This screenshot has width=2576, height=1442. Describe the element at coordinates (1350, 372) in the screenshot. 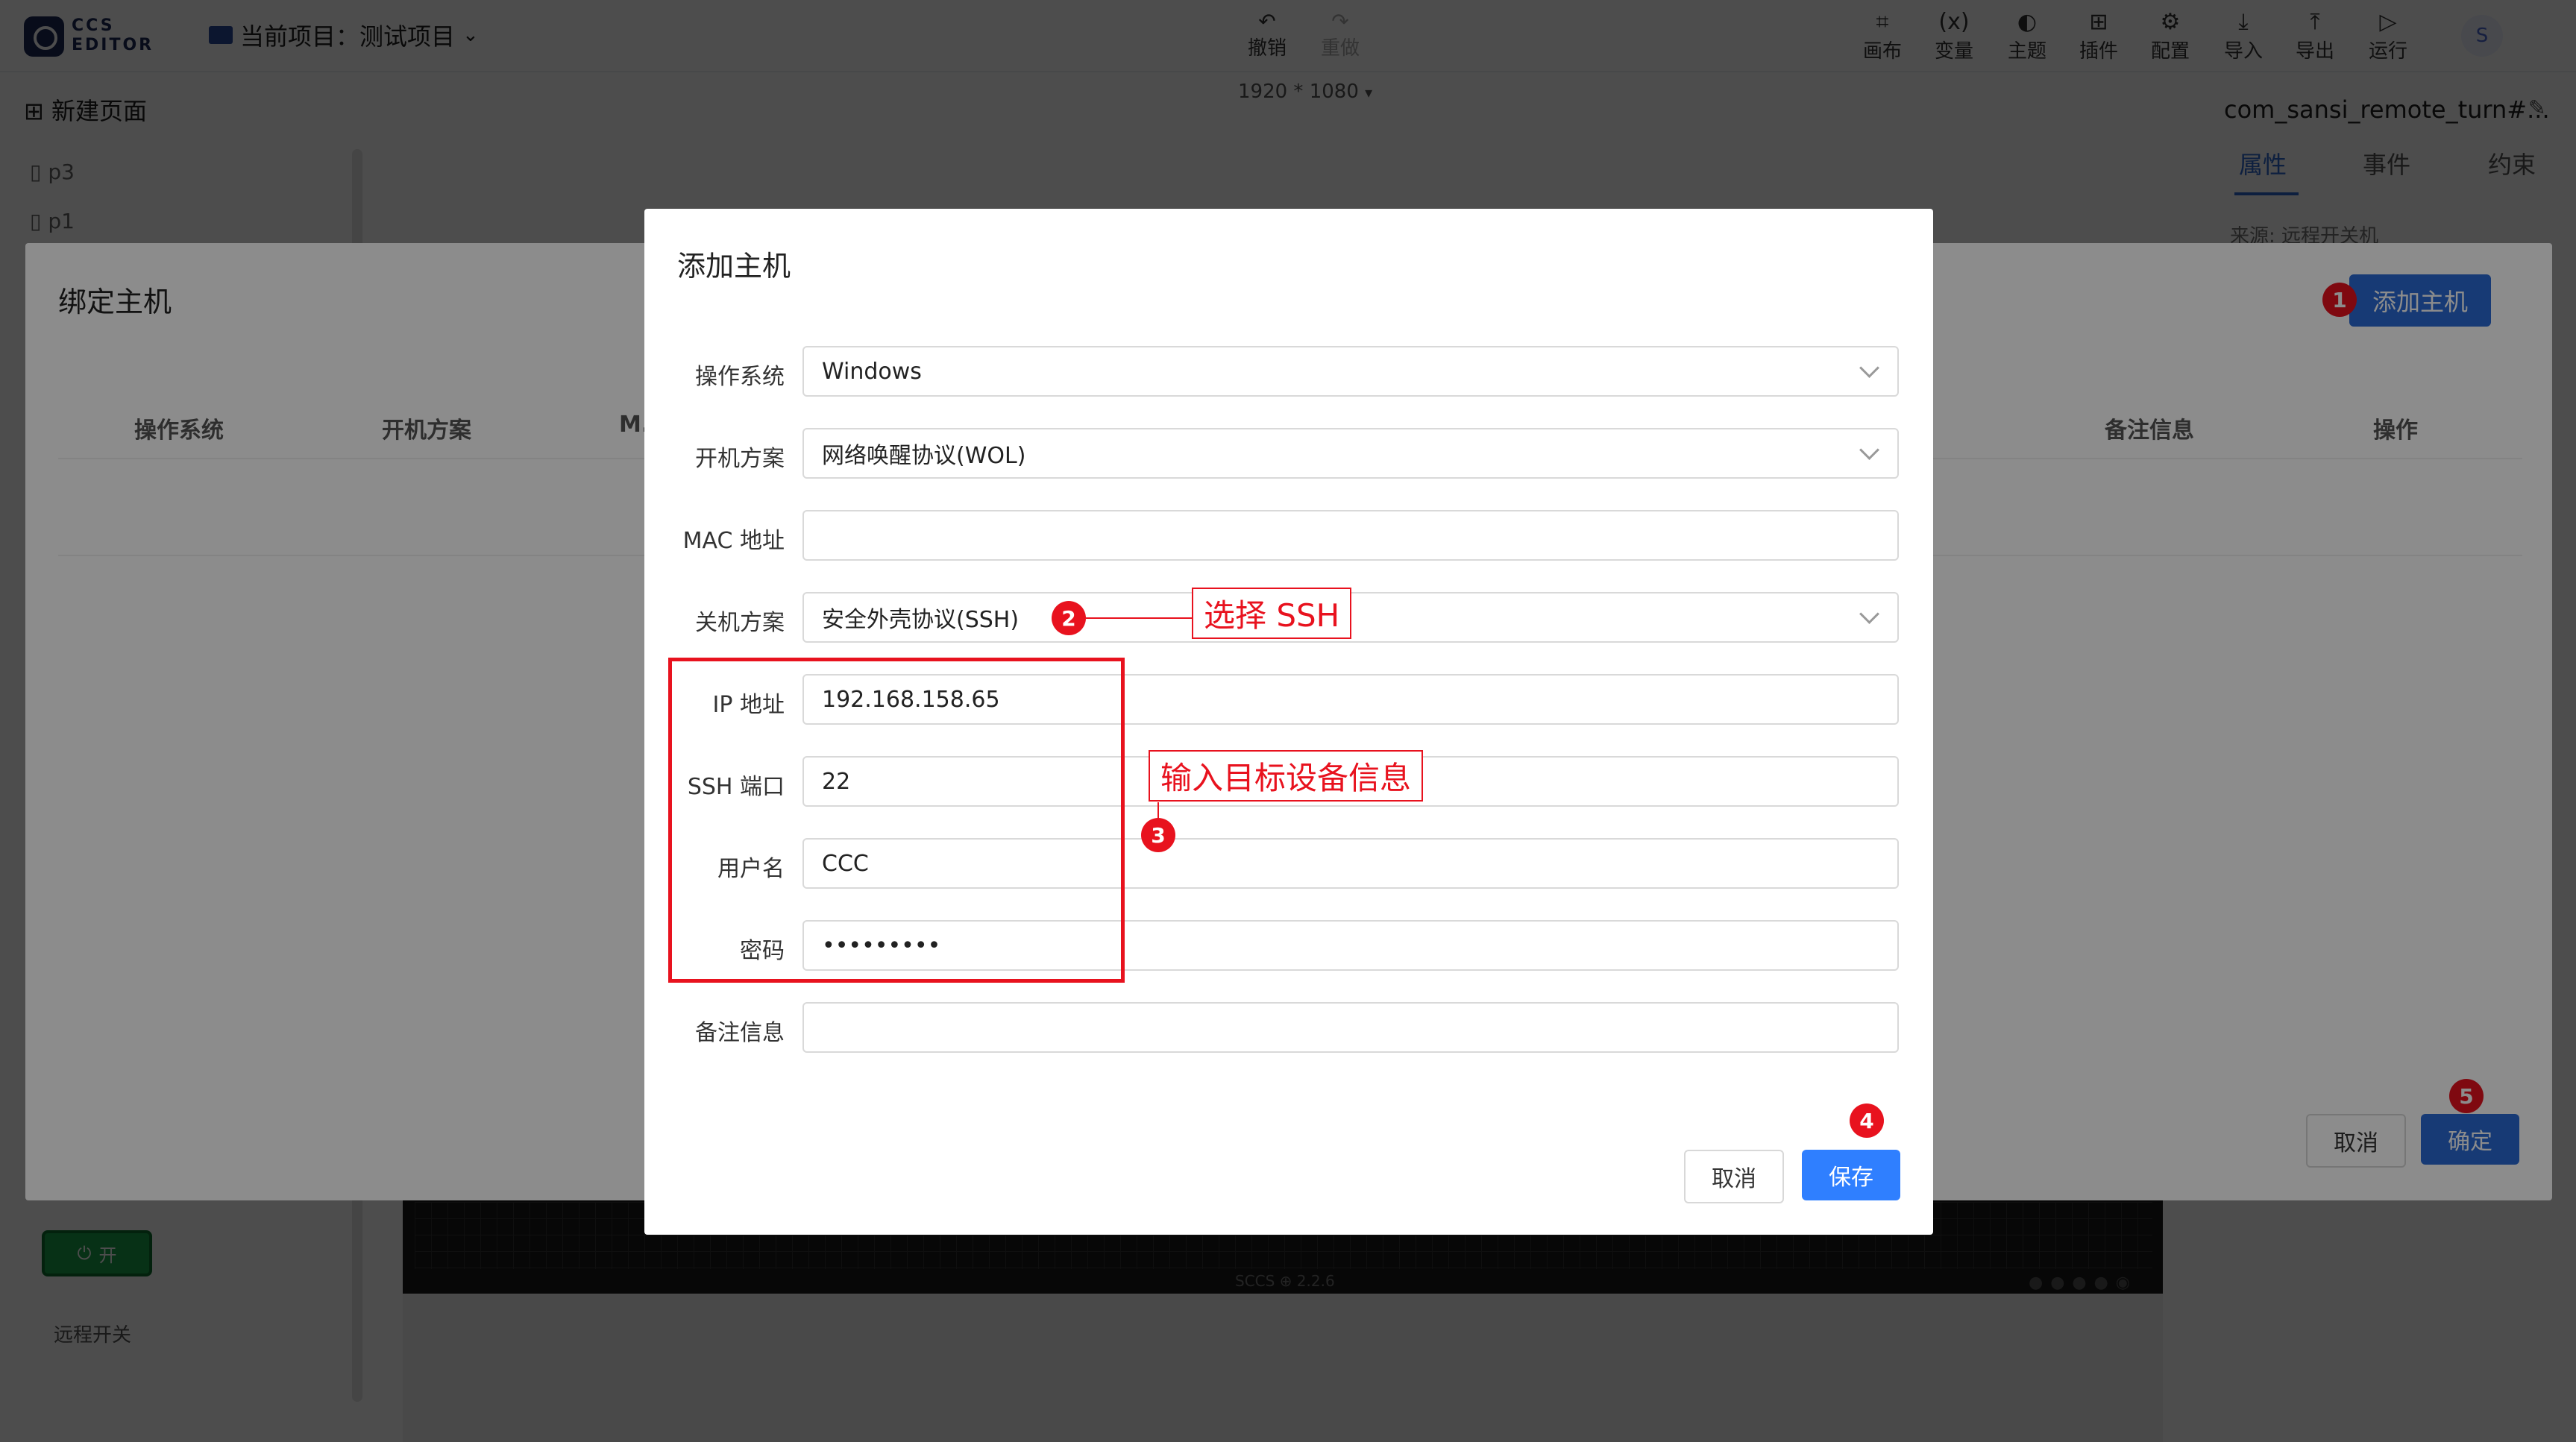

I see `os-select: Windows` at that location.